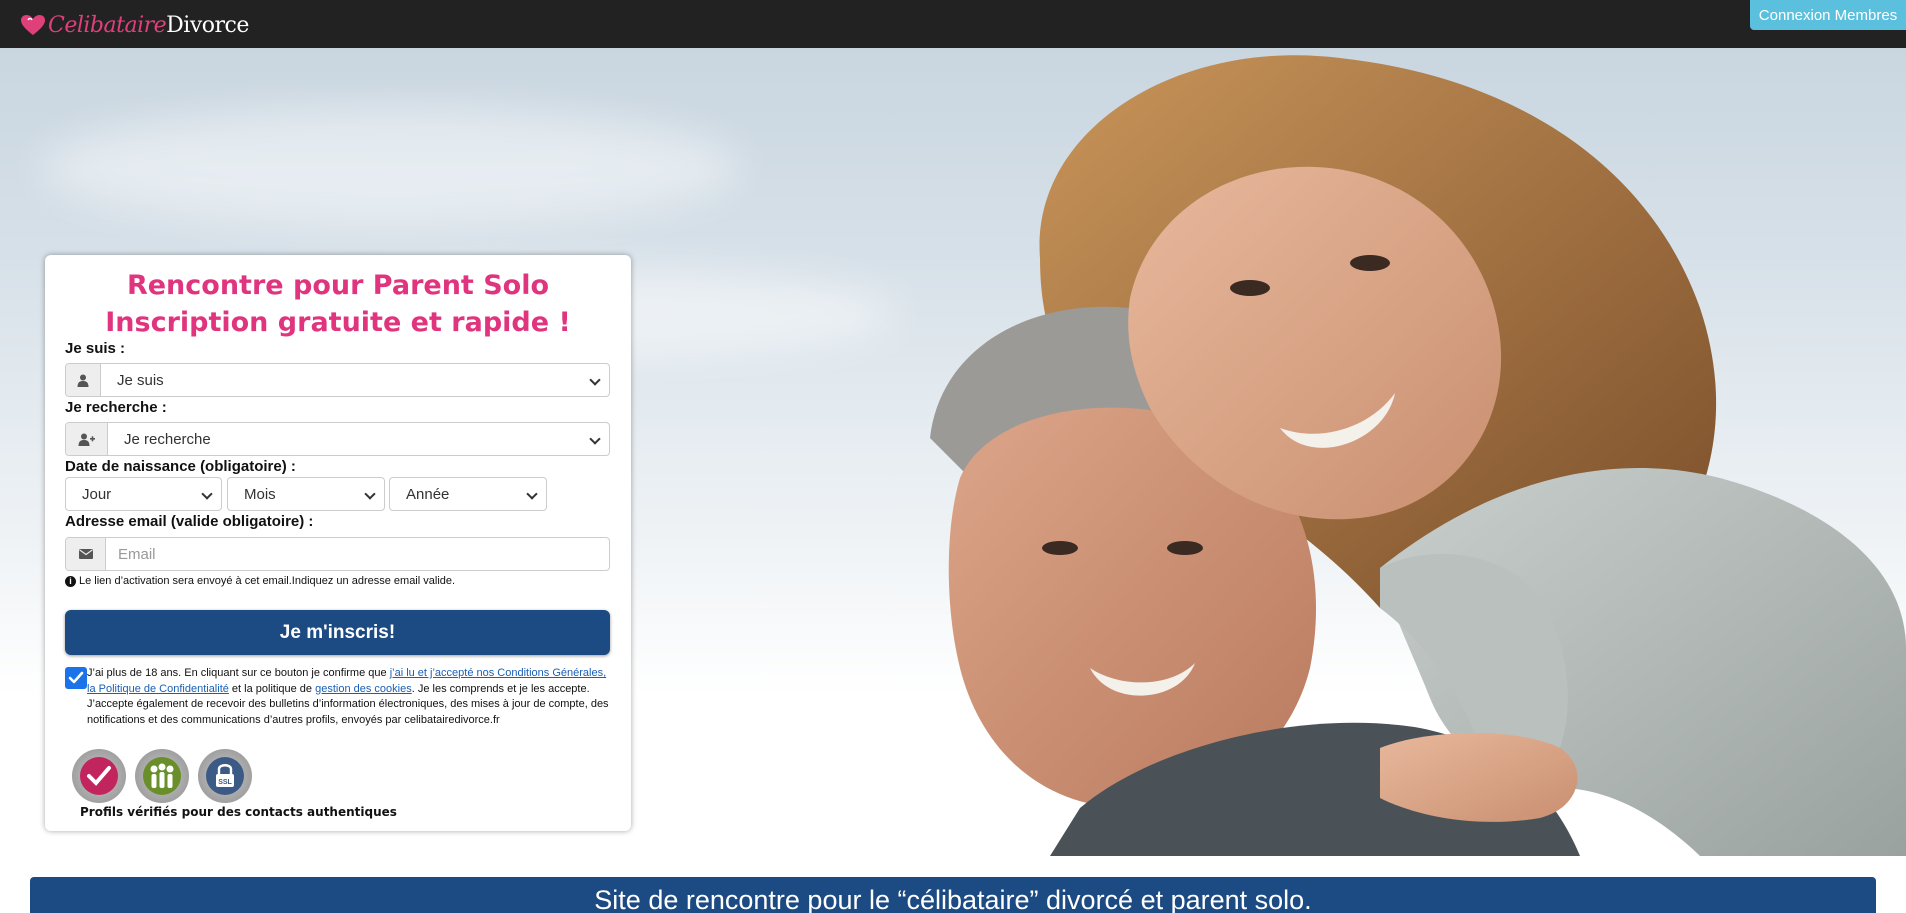 This screenshot has height=913, width=1906. Describe the element at coordinates (97, 494) in the screenshot. I see `birth-day-value: Jour` at that location.